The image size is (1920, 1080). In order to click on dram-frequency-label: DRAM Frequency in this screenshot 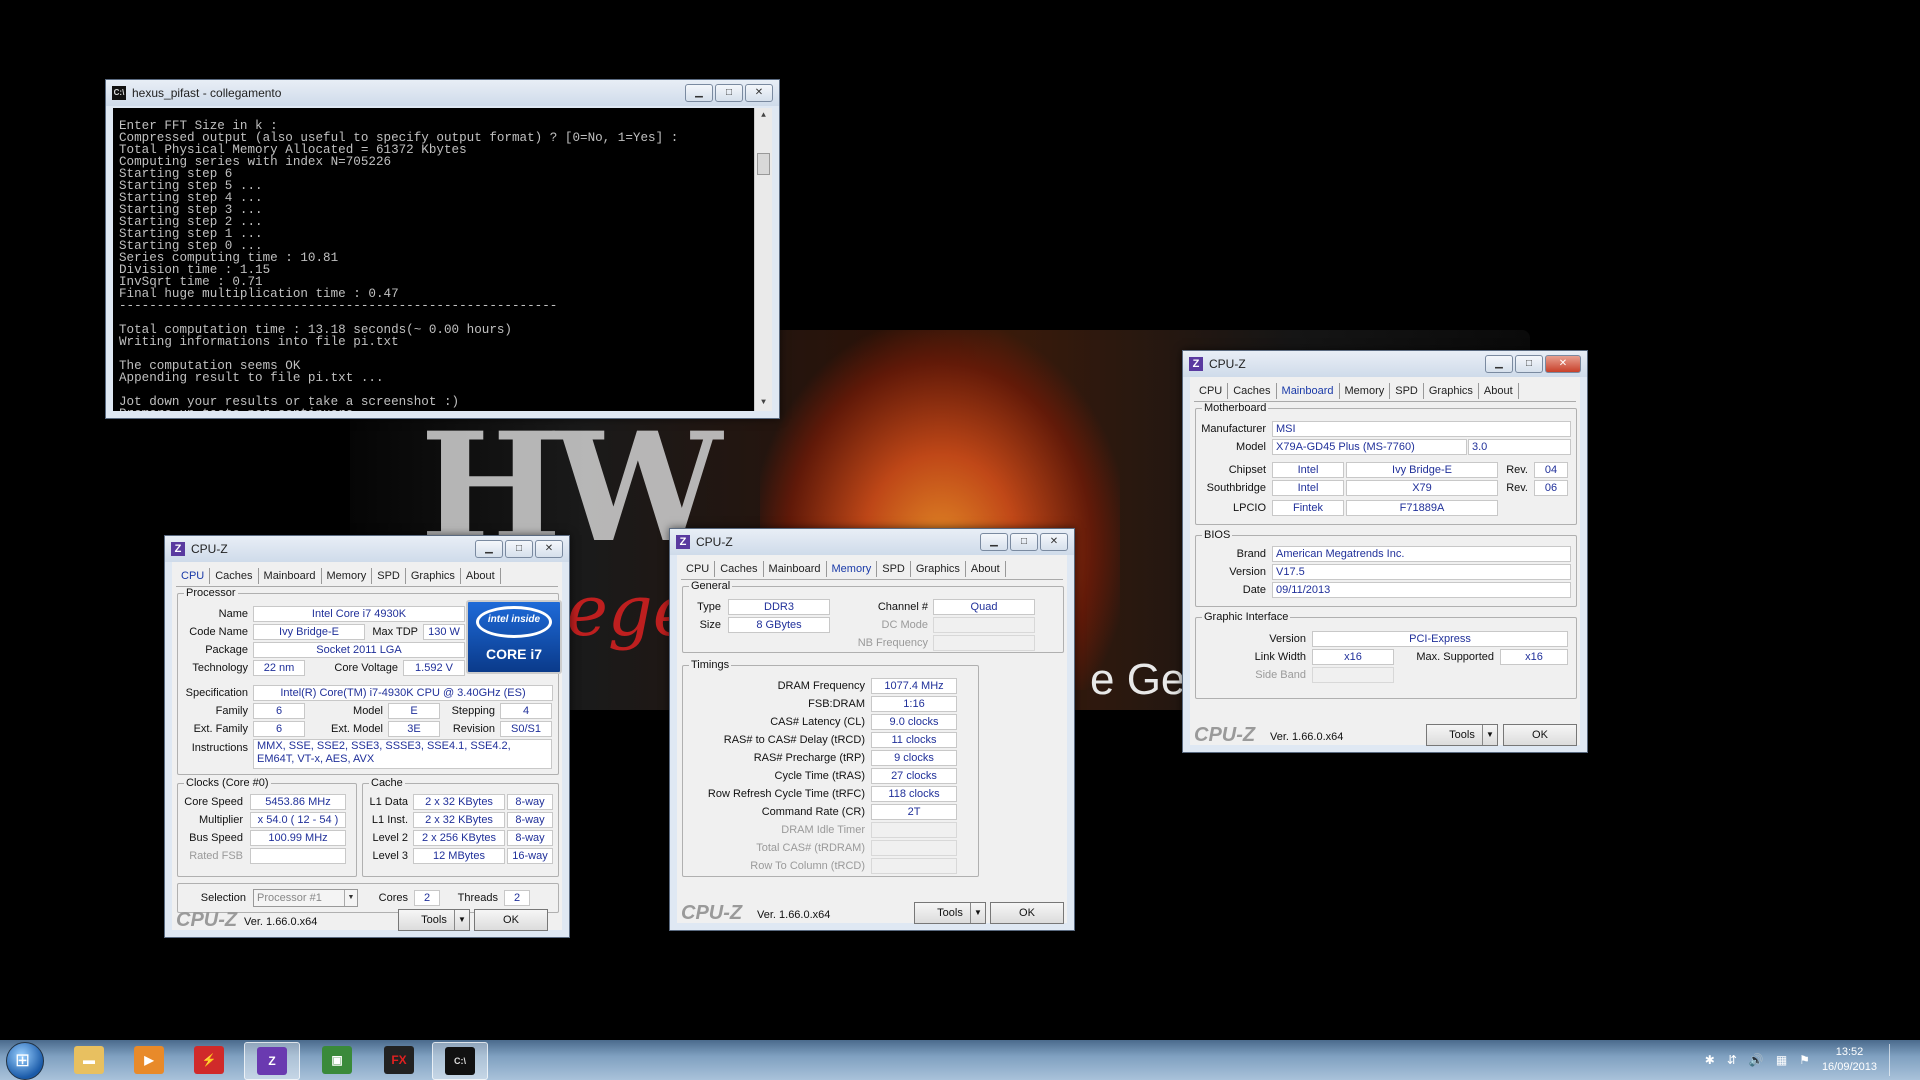, I will do `click(821, 686)`.